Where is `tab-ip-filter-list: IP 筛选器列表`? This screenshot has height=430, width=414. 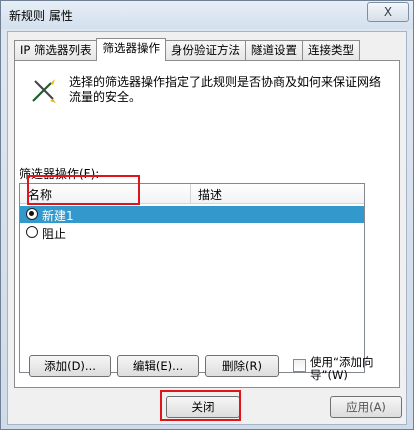
tab-ip-filter-list: IP 筛选器列表 is located at coordinates (56, 50).